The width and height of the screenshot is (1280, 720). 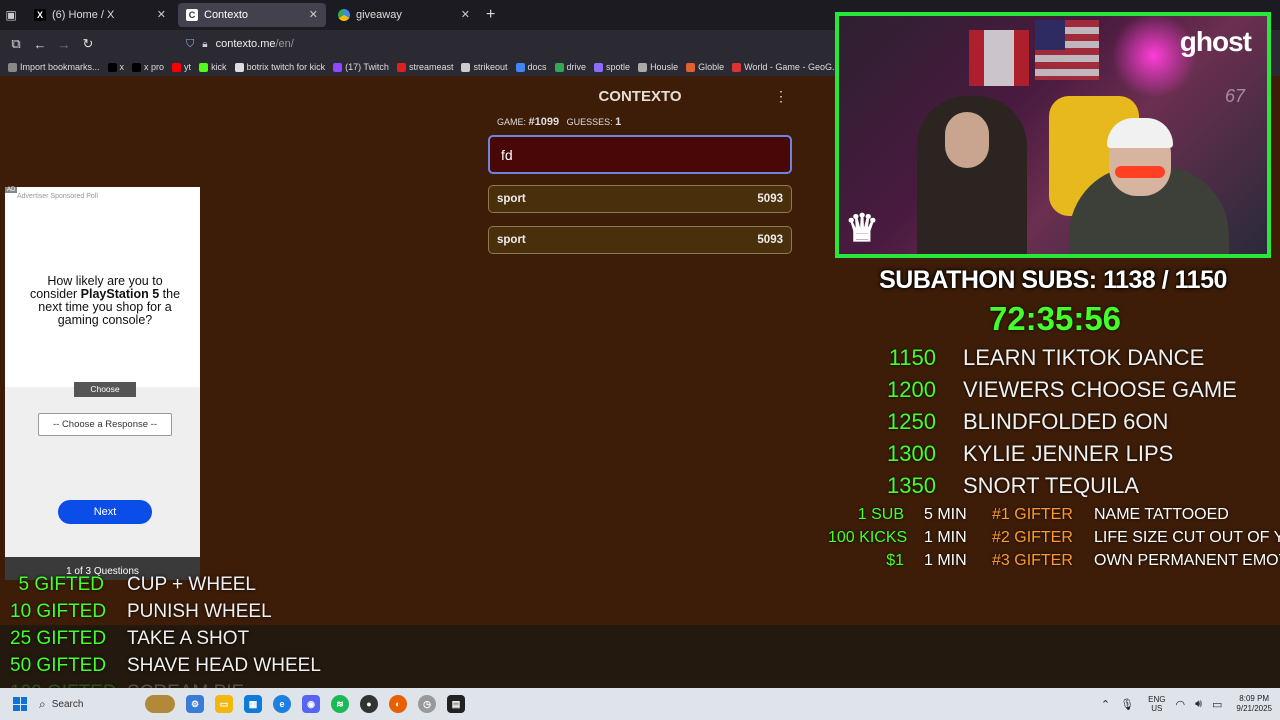 I want to click on bookmark-label: docs, so click(x=537, y=67).